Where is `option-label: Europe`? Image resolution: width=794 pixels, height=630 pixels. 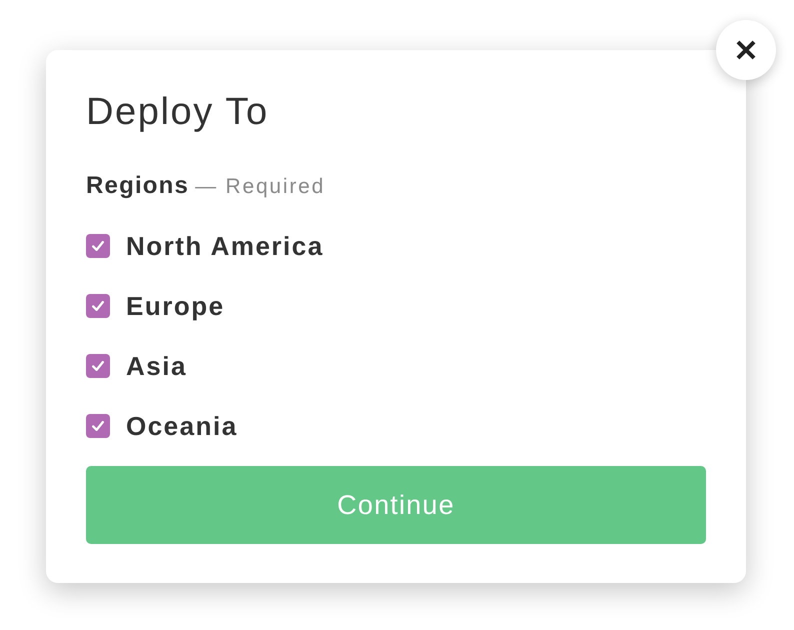 option-label: Europe is located at coordinates (175, 306).